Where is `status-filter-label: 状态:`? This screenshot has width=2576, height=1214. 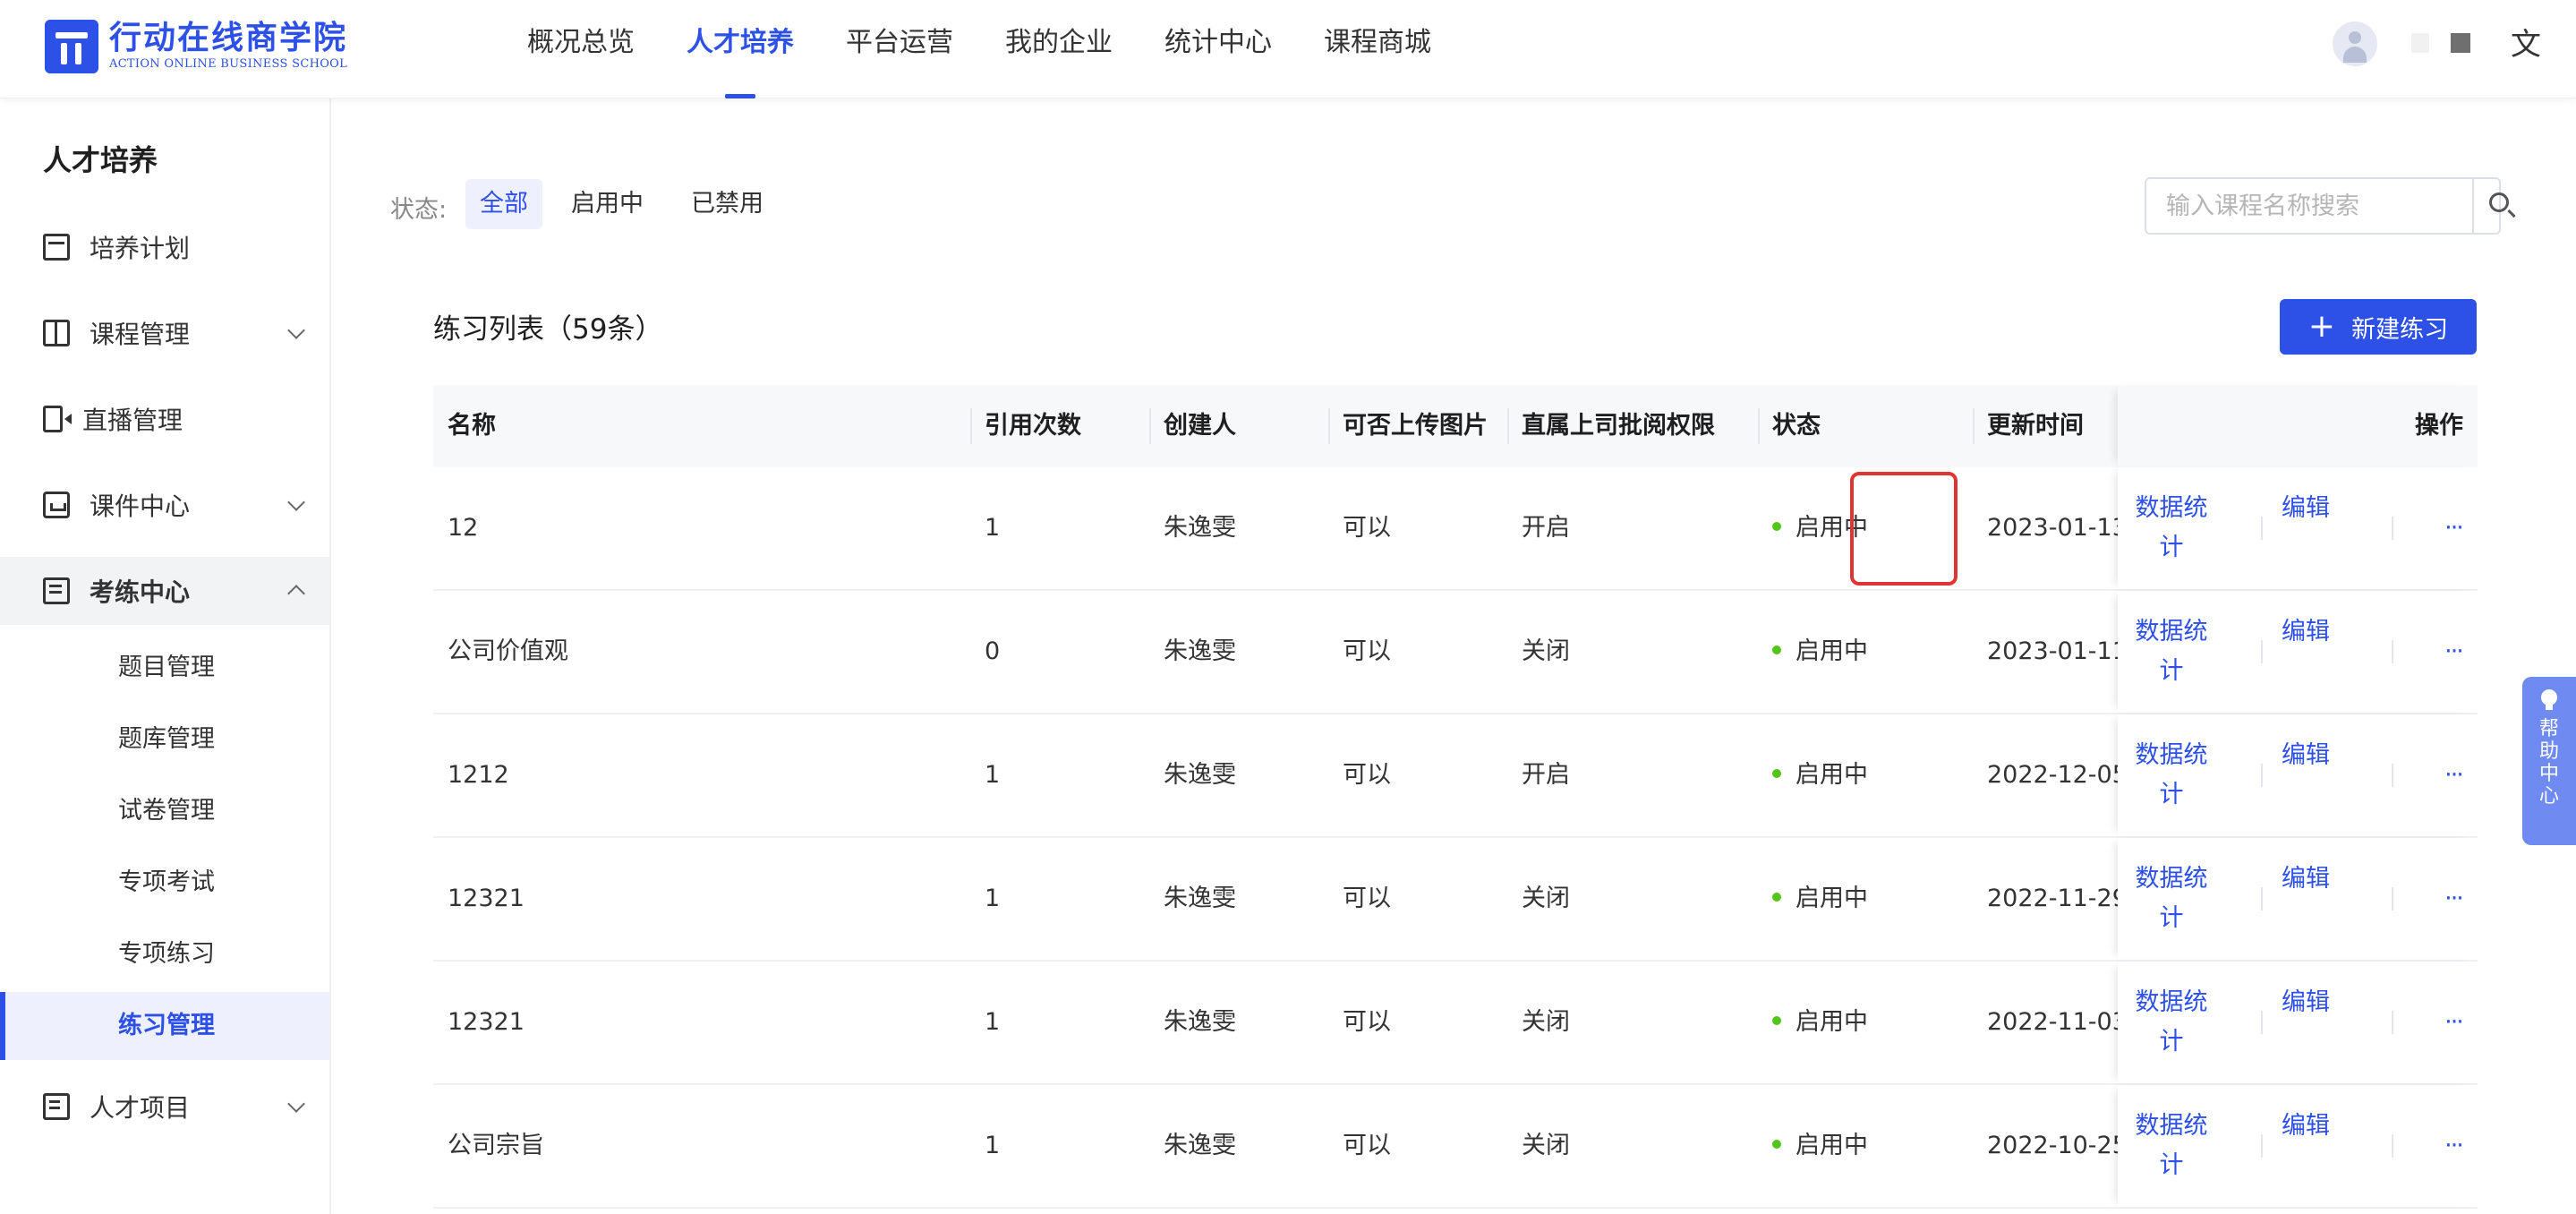
status-filter-label: 状态: is located at coordinates (419, 210).